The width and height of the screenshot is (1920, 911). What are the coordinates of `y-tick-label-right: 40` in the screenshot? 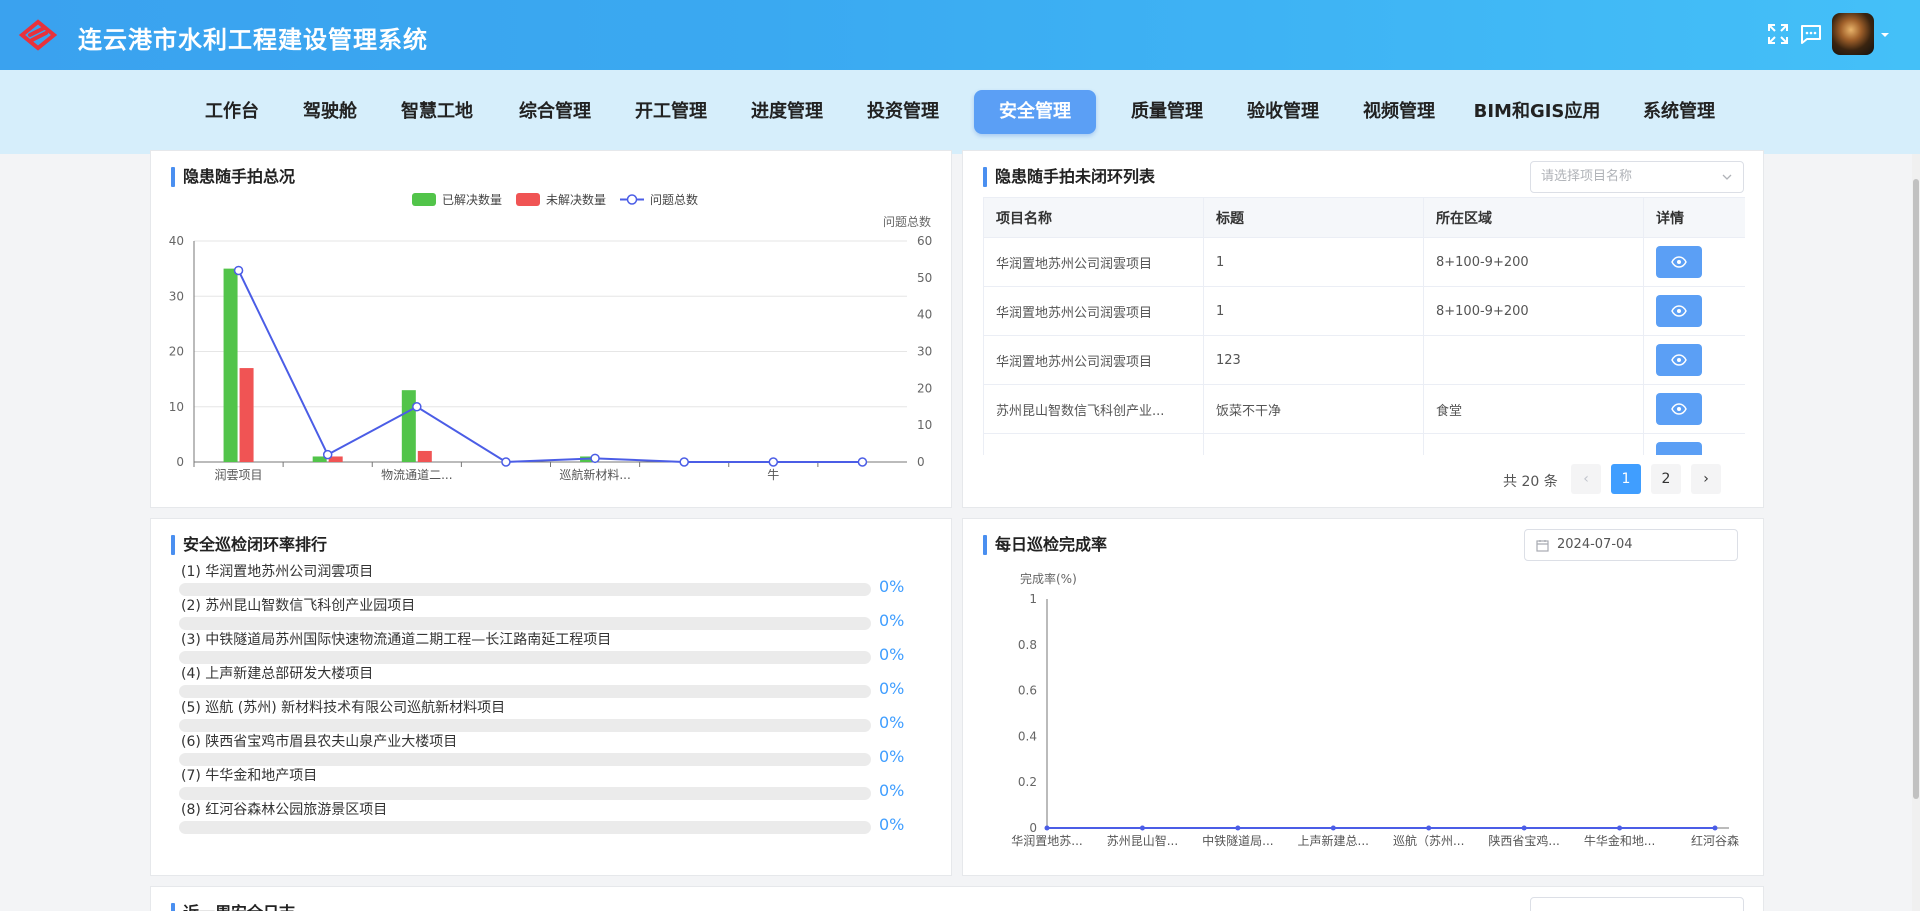 It's located at (924, 315).